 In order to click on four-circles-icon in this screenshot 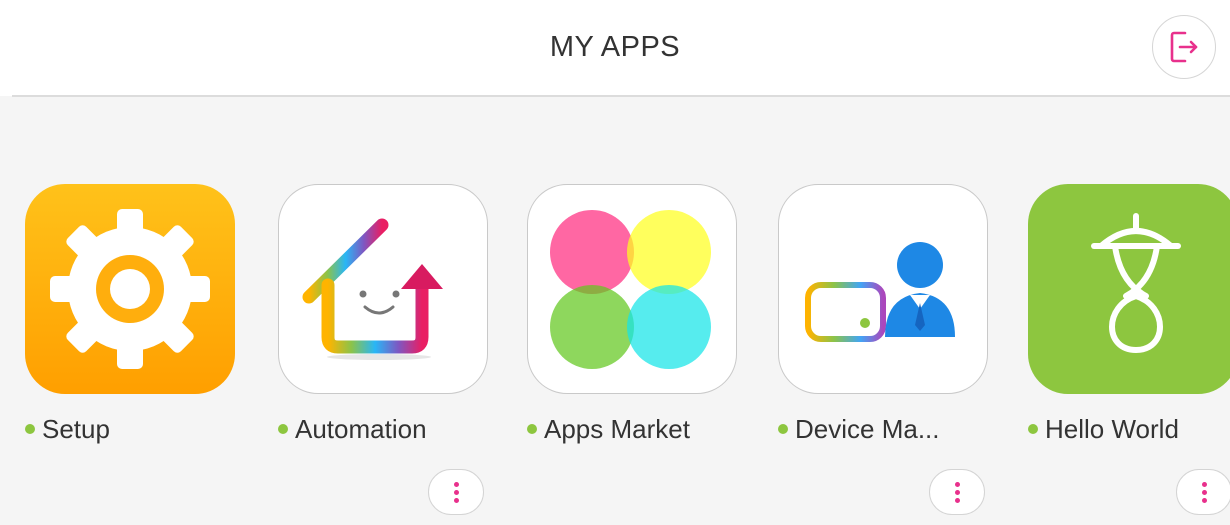, I will do `click(630, 289)`.